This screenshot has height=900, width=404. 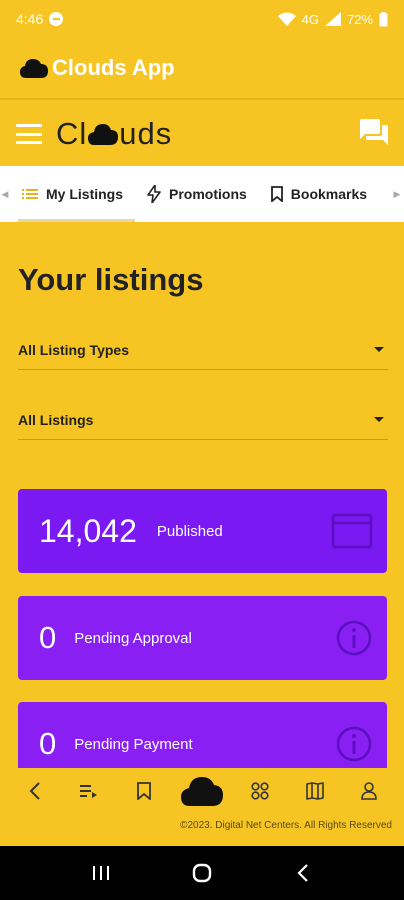 What do you see at coordinates (88, 530) in the screenshot?
I see `stat-value: 14,042` at bounding box center [88, 530].